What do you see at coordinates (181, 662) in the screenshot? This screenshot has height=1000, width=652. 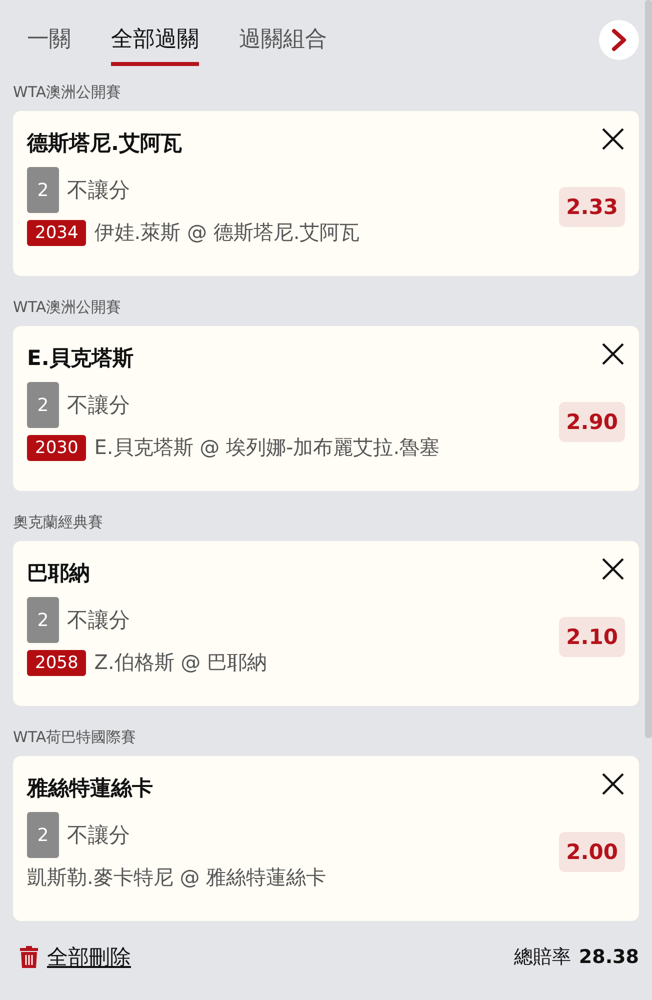 I see `match-name: Z.伯格斯 @ 巴耶納` at bounding box center [181, 662].